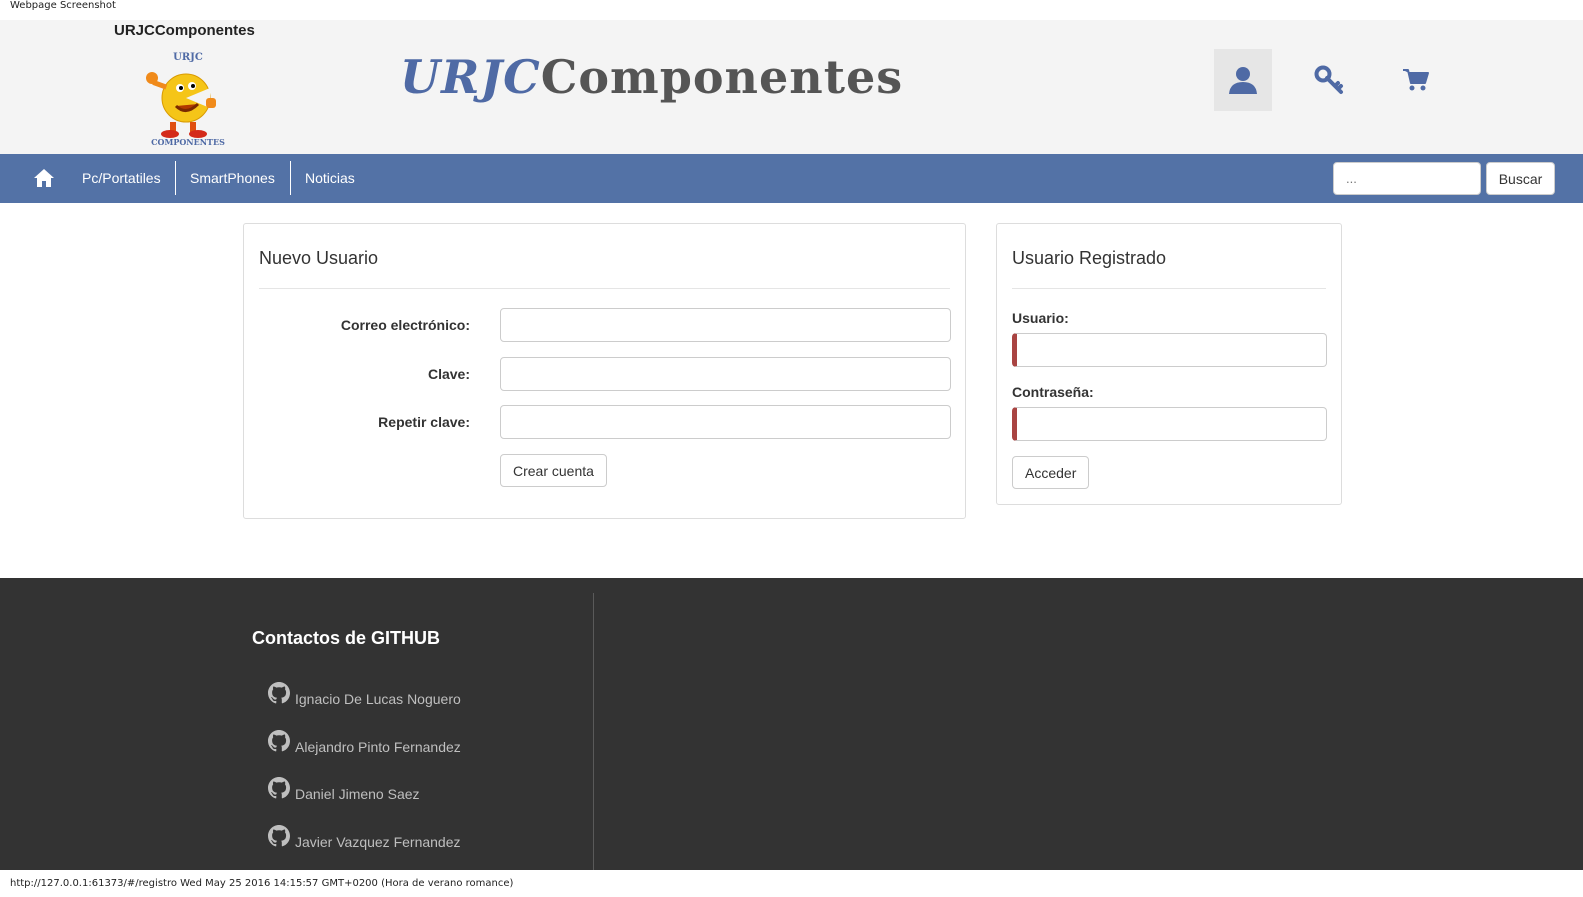 The width and height of the screenshot is (1583, 897). What do you see at coordinates (378, 747) in the screenshot?
I see `contact-name: Alejandro Pinto Fernandez` at bounding box center [378, 747].